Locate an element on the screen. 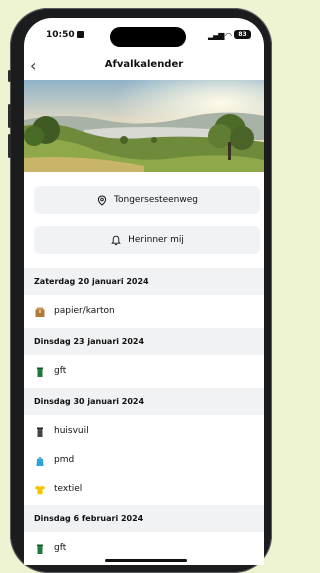 The width and height of the screenshot is (320, 573). list-item: textiel is located at coordinates (144, 489).